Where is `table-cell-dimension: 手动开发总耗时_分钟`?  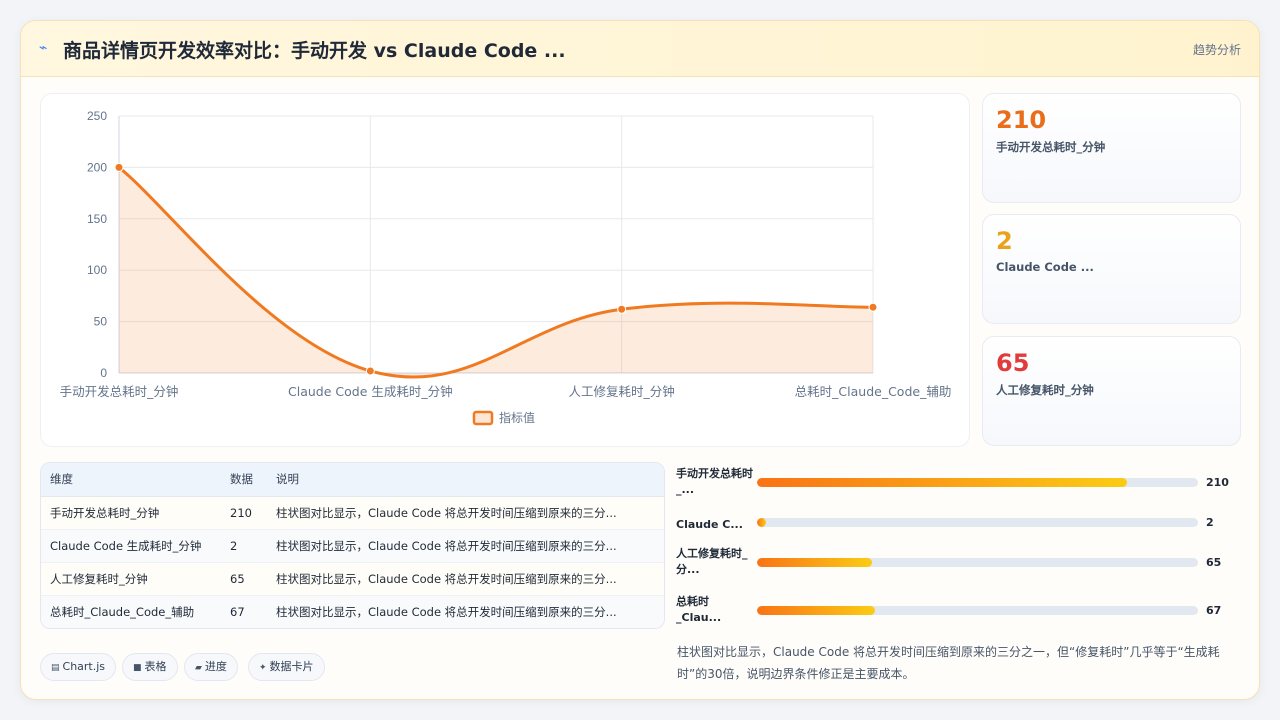
table-cell-dimension: 手动开发总耗时_分钟 is located at coordinates (131, 513).